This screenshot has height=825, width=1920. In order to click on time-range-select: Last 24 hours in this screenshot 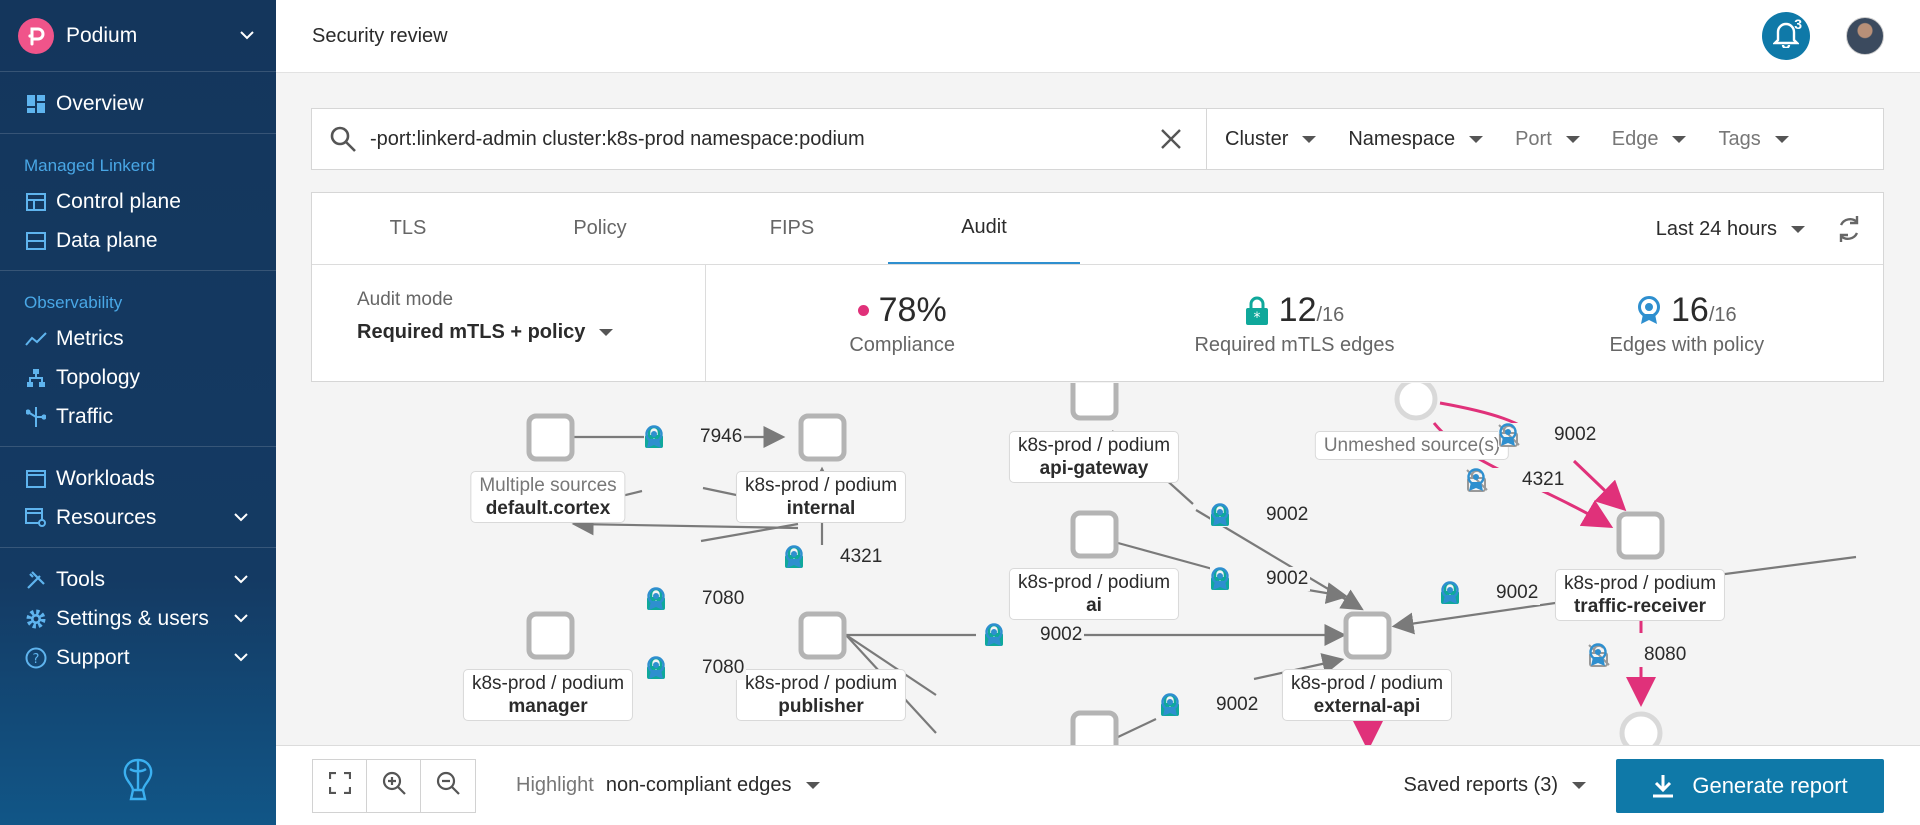, I will do `click(1730, 229)`.